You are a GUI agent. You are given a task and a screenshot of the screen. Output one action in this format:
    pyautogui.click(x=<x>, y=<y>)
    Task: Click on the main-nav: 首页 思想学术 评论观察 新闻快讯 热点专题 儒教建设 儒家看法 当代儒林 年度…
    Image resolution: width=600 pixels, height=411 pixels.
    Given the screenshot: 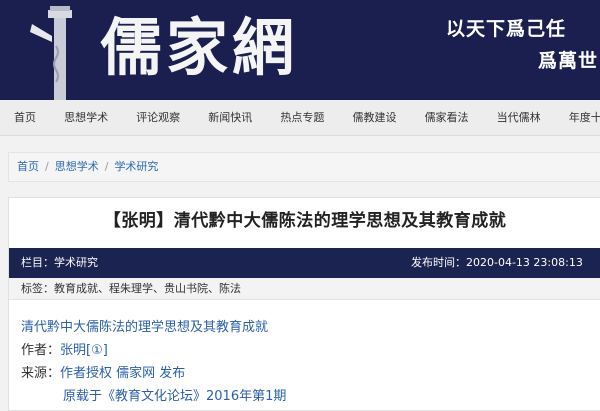 What is the action you would take?
    pyautogui.click(x=300, y=118)
    